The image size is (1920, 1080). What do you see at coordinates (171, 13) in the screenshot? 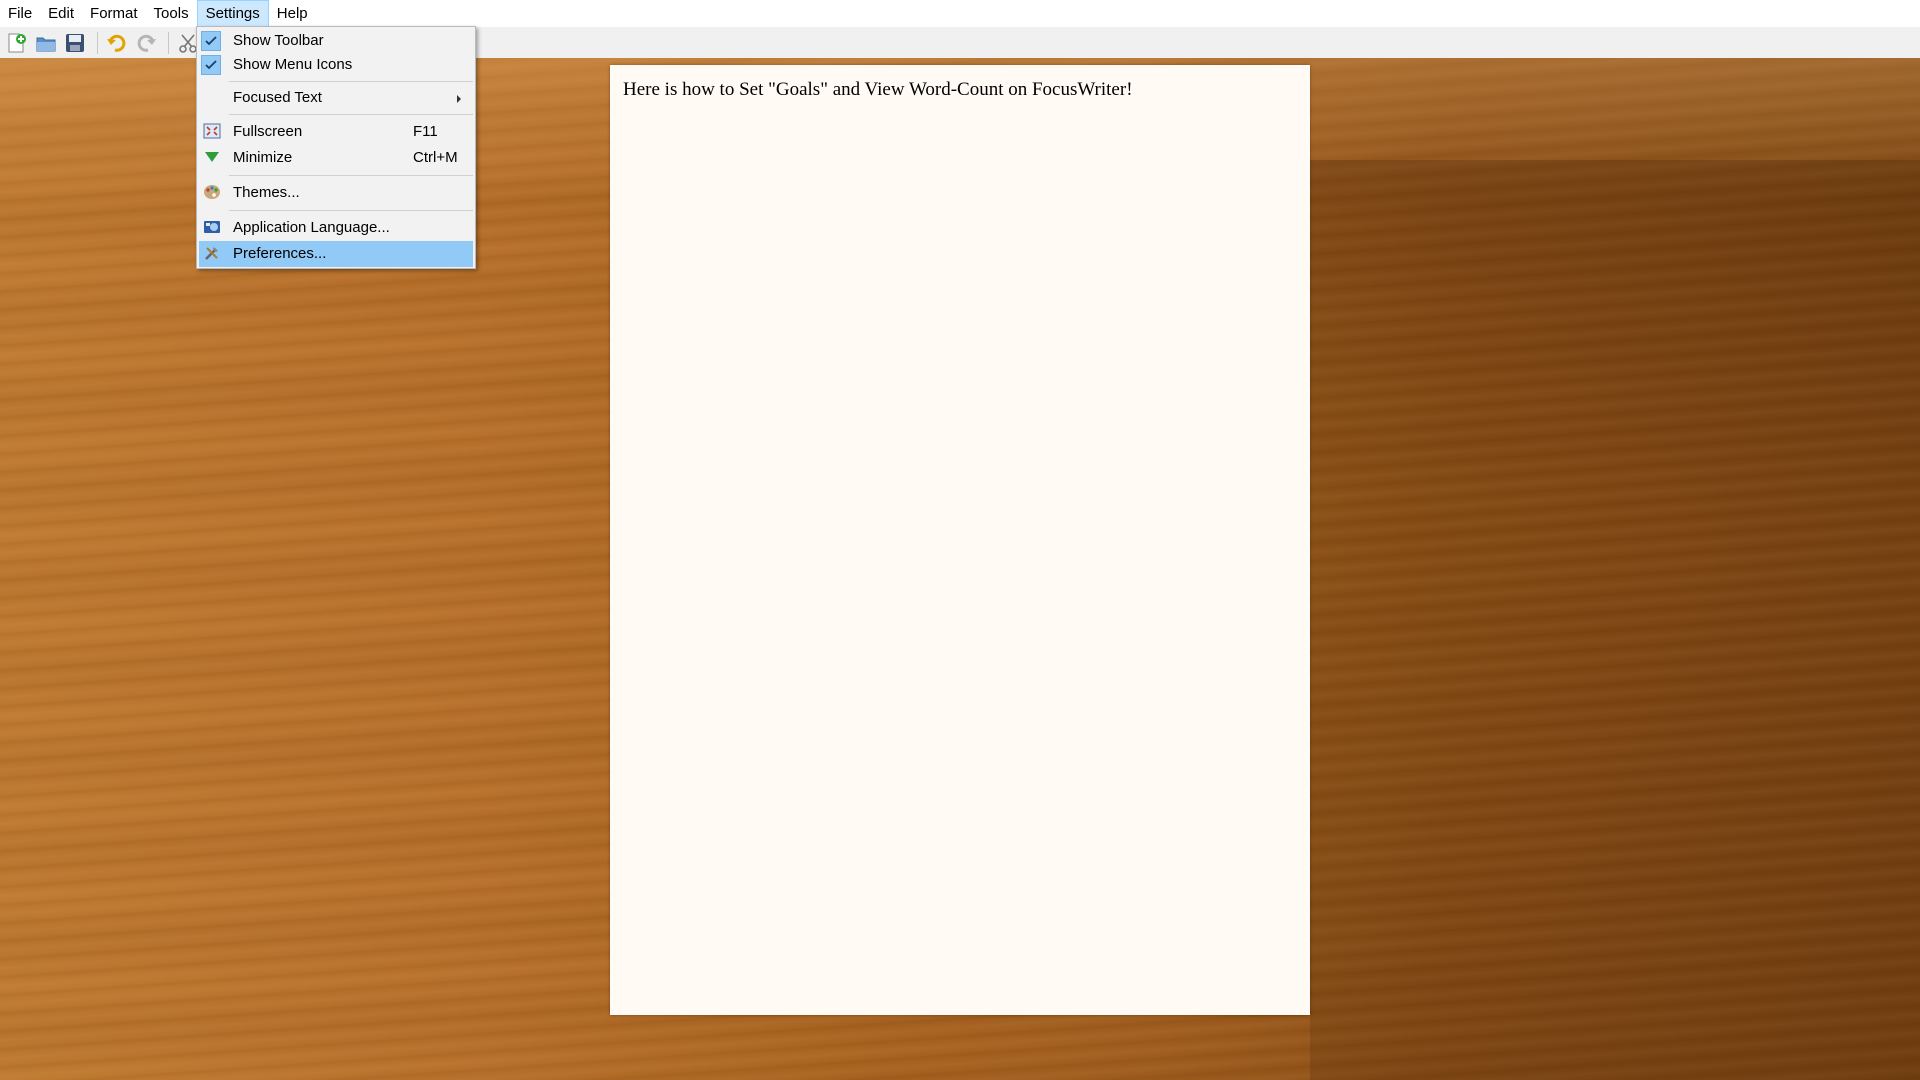
I see `menu-tools: Tools` at bounding box center [171, 13].